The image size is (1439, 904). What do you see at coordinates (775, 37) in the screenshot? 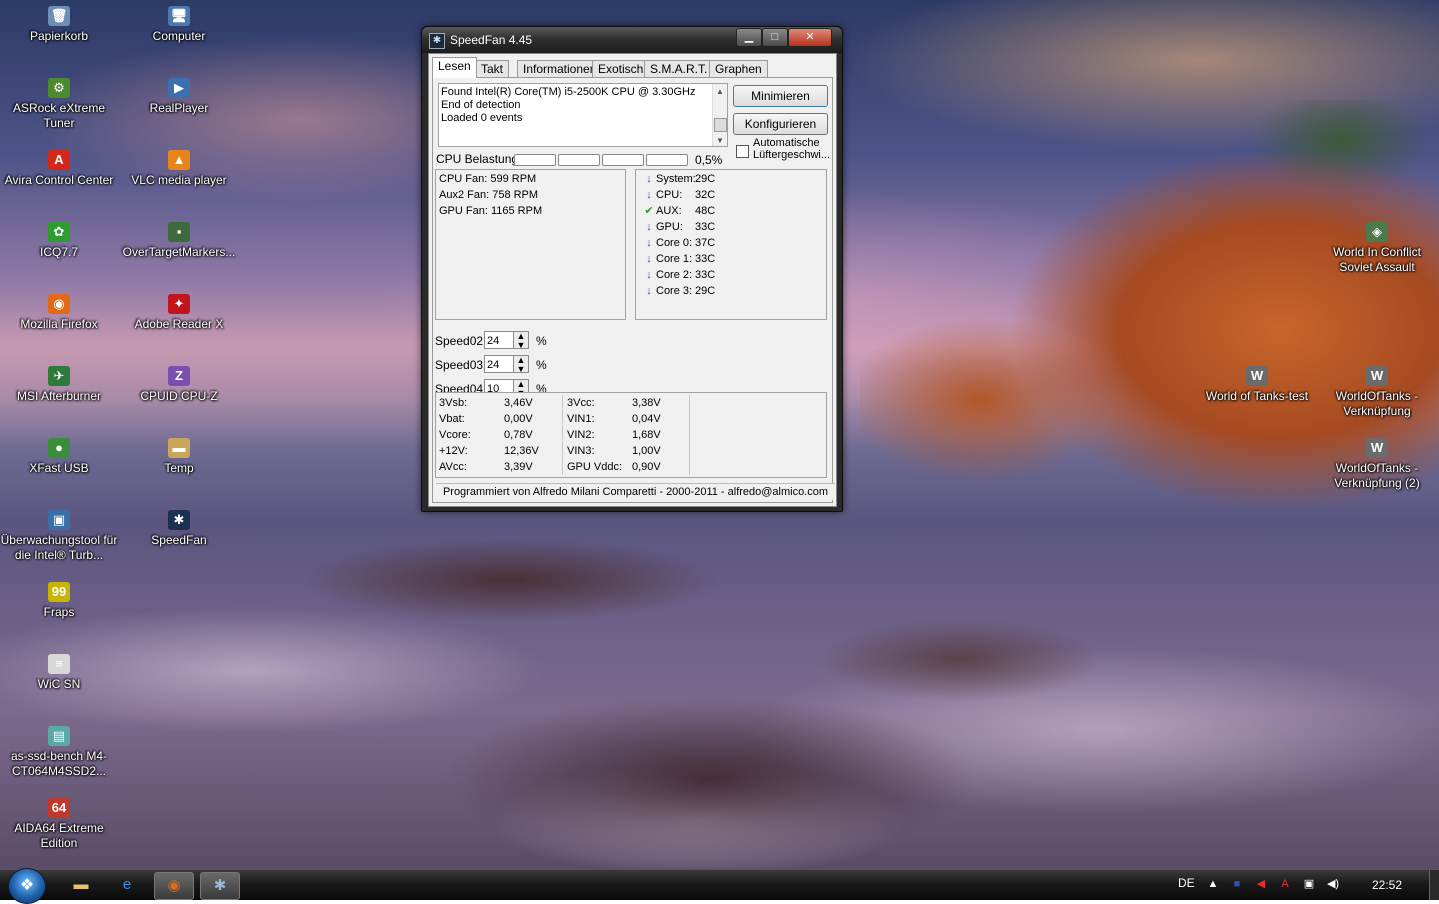
I see `maximize-window-button: □` at bounding box center [775, 37].